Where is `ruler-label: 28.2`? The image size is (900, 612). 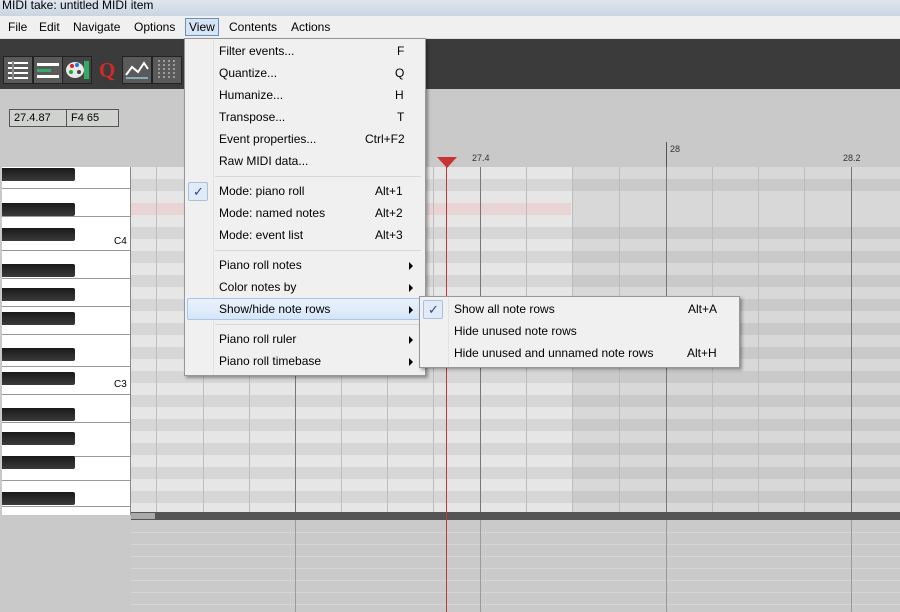 ruler-label: 28.2 is located at coordinates (852, 158).